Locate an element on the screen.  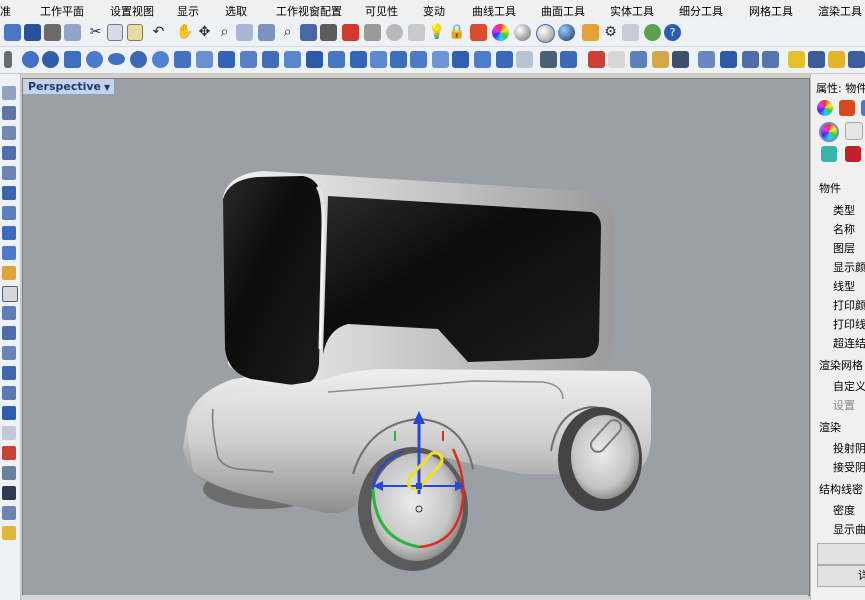
paraboloid-icon is located at coordinates (50, 59).